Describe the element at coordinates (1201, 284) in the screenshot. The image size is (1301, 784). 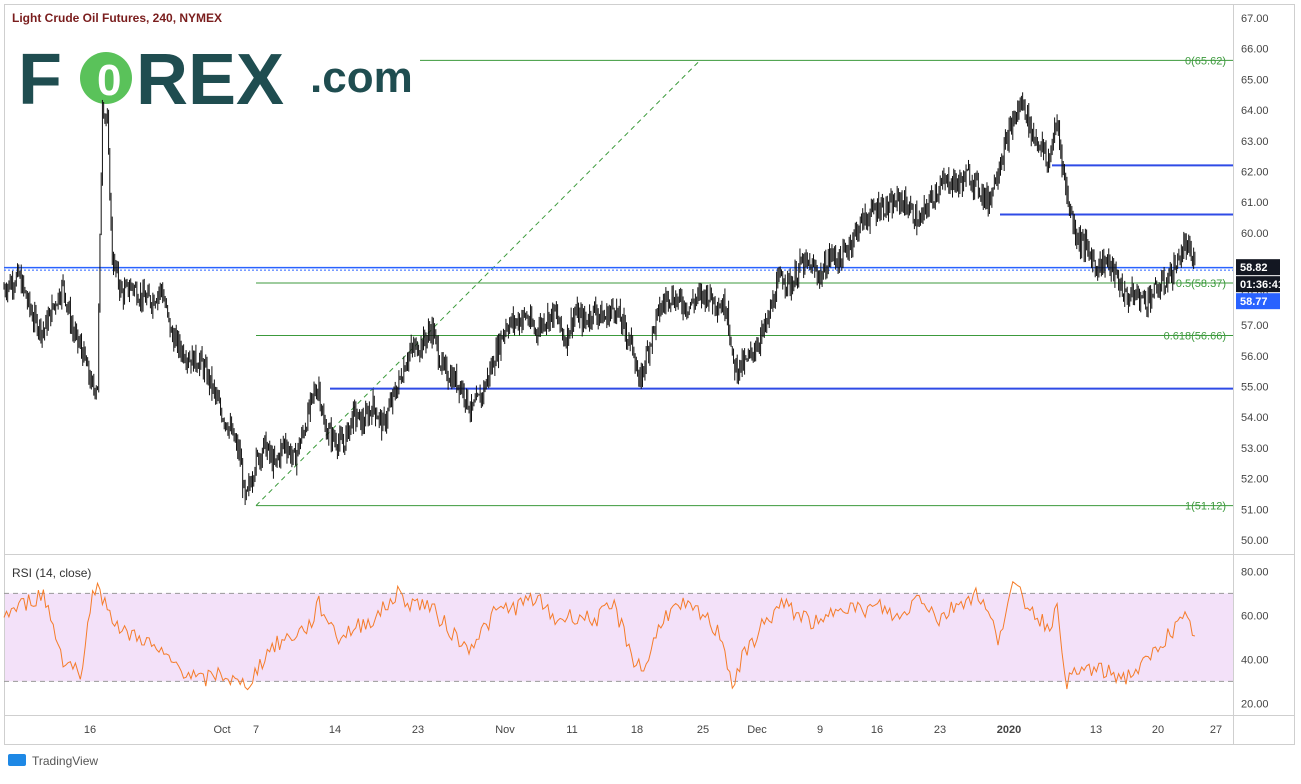
I see `fib-level-label: 0.5(58.37)` at that location.